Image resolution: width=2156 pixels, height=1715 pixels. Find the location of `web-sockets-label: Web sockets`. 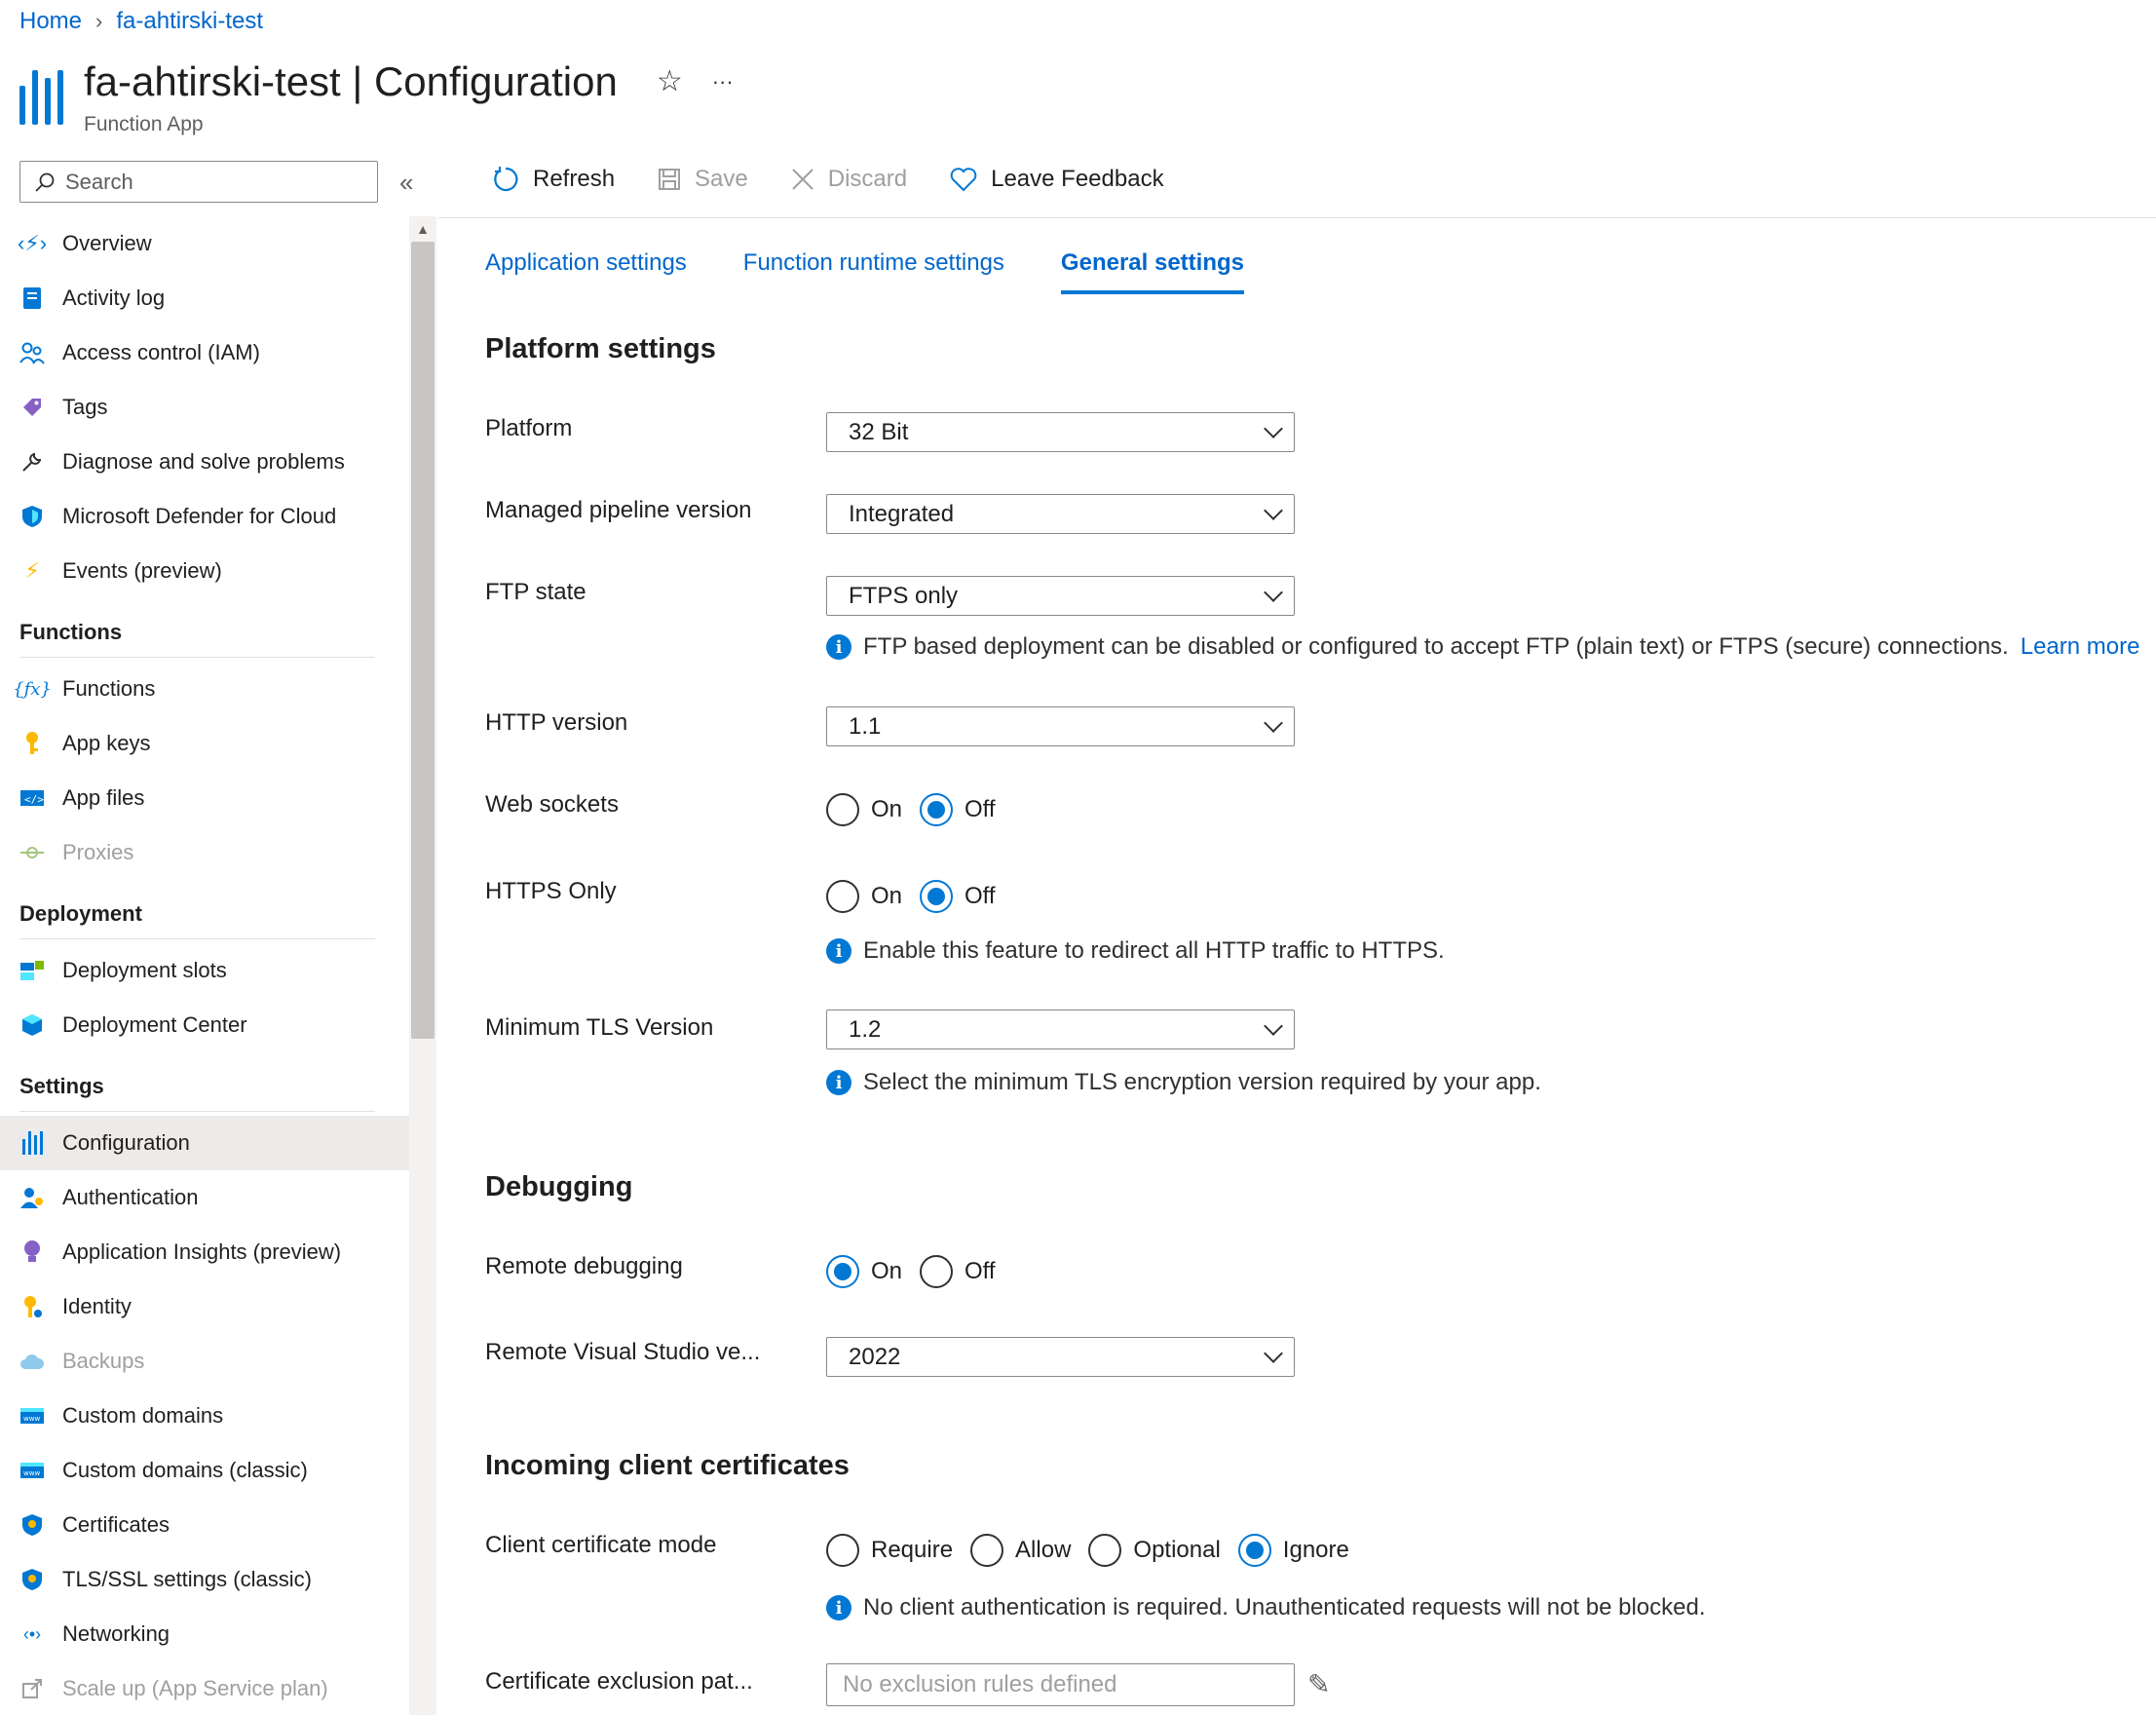

web-sockets-label: Web sockets is located at coordinates (552, 805).